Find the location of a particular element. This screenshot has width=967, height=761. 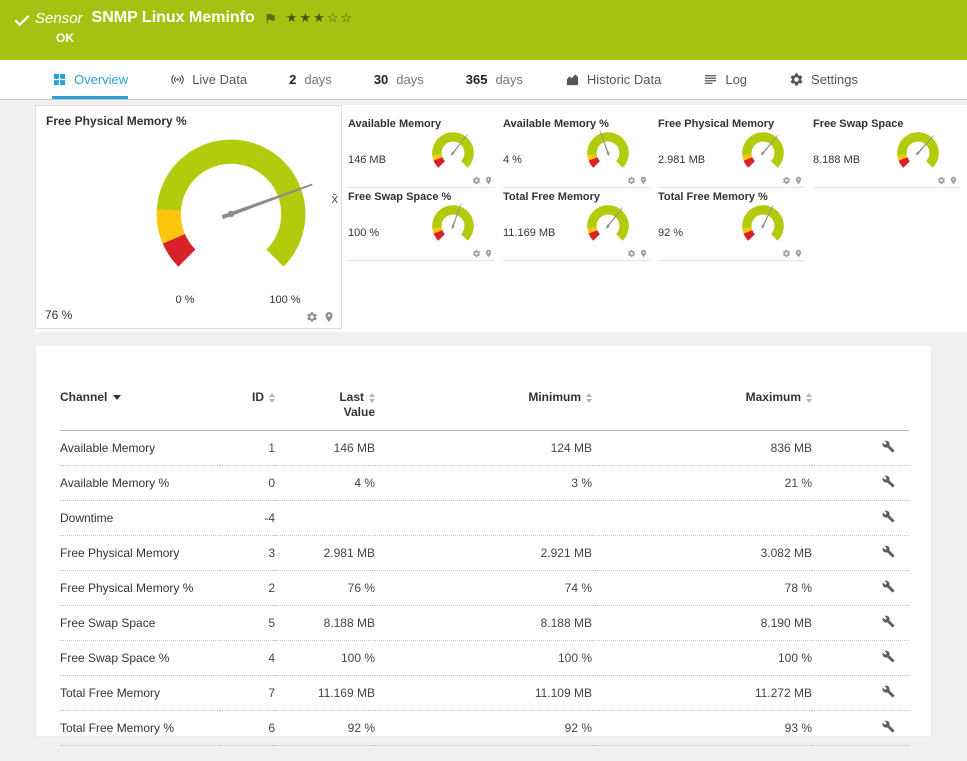

tab-settings: Settings is located at coordinates (823, 79).